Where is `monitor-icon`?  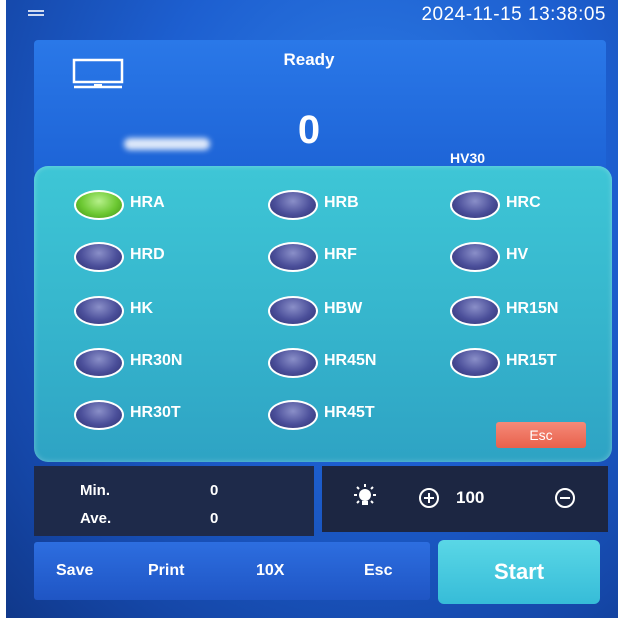 monitor-icon is located at coordinates (98, 74).